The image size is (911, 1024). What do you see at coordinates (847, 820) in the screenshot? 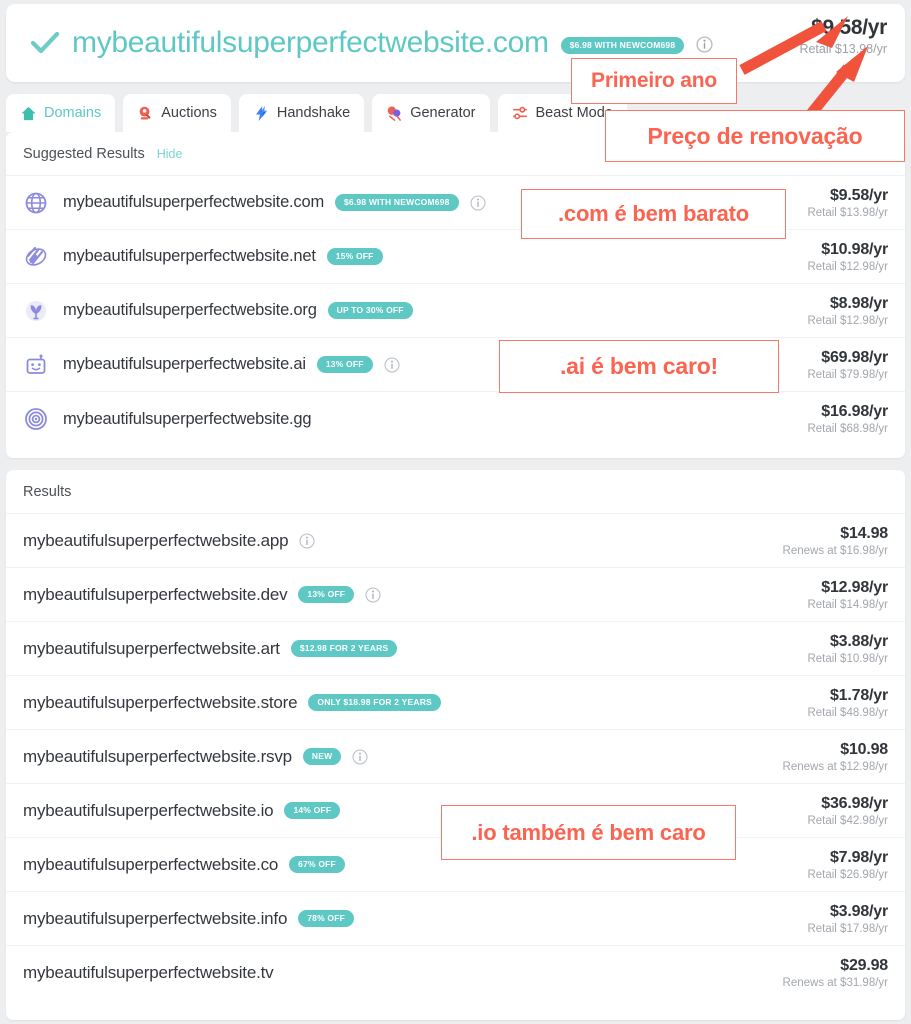
I see `price-note: Retail $42.98/yr` at bounding box center [847, 820].